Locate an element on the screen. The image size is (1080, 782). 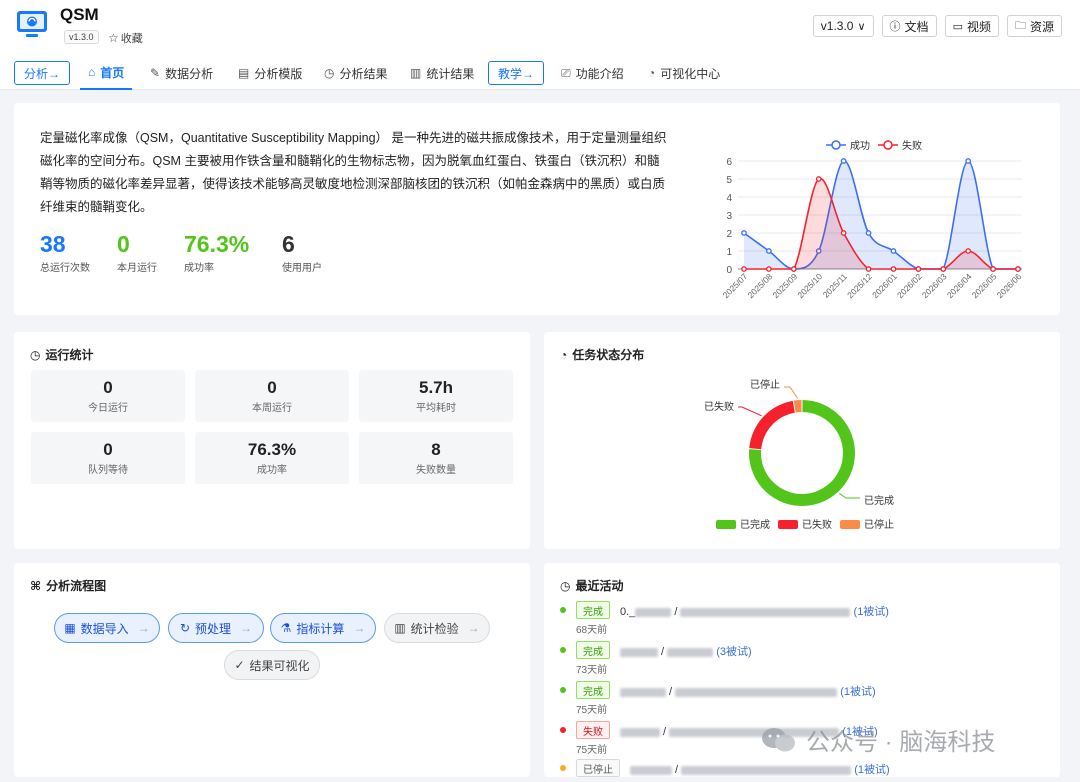
activity-prefix: 0._ is located at coordinates (628, 612).